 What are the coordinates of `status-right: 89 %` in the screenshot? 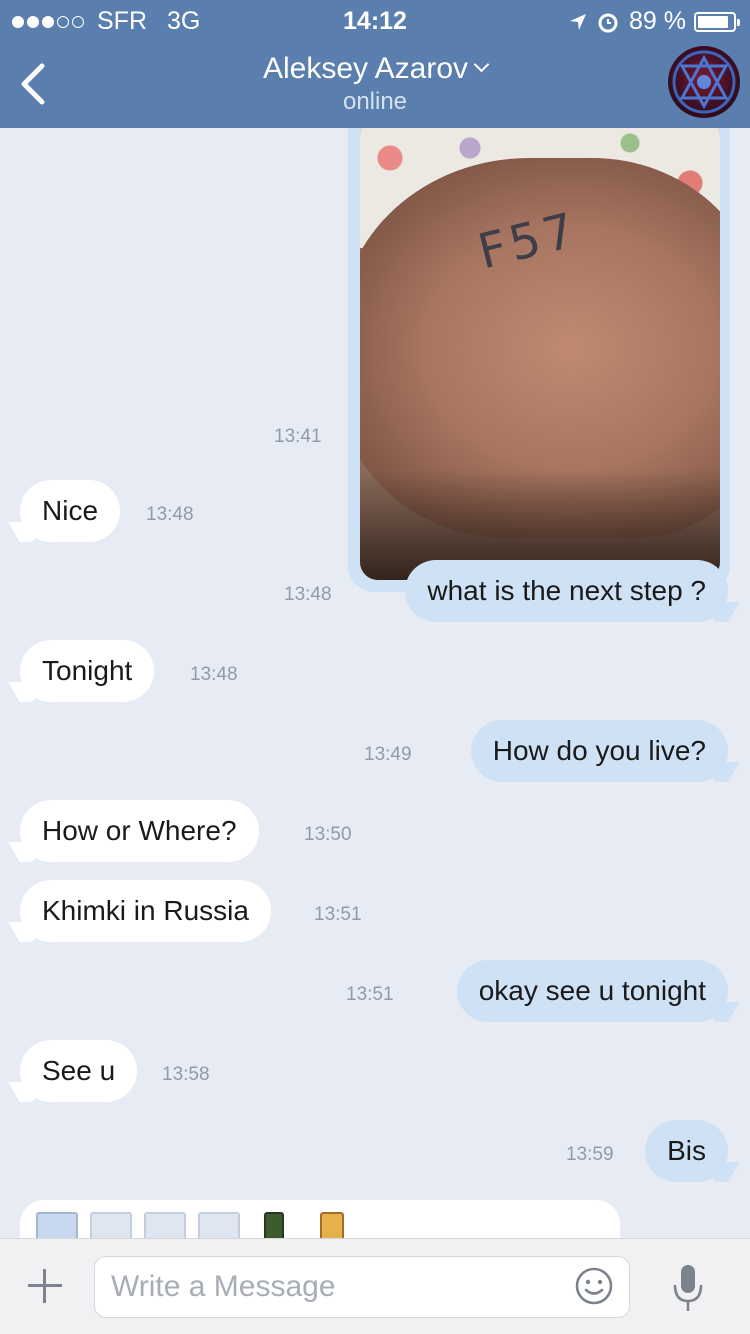 It's located at (654, 21).